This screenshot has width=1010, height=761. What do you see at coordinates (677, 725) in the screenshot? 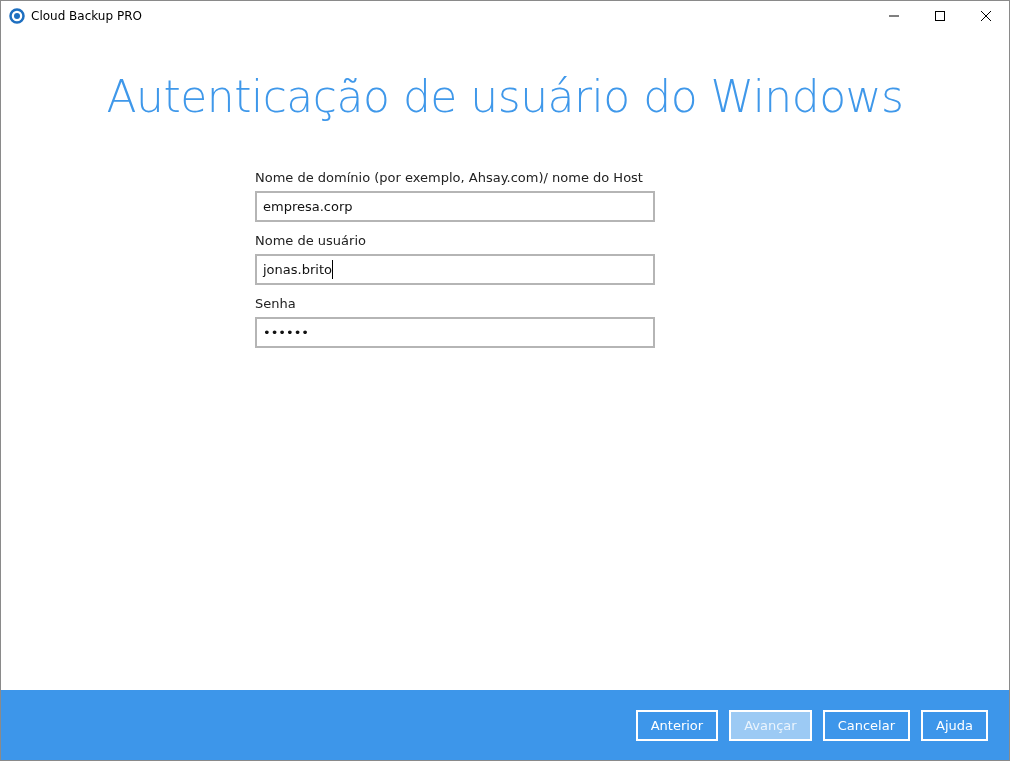
I see `footer-button: Anterior` at bounding box center [677, 725].